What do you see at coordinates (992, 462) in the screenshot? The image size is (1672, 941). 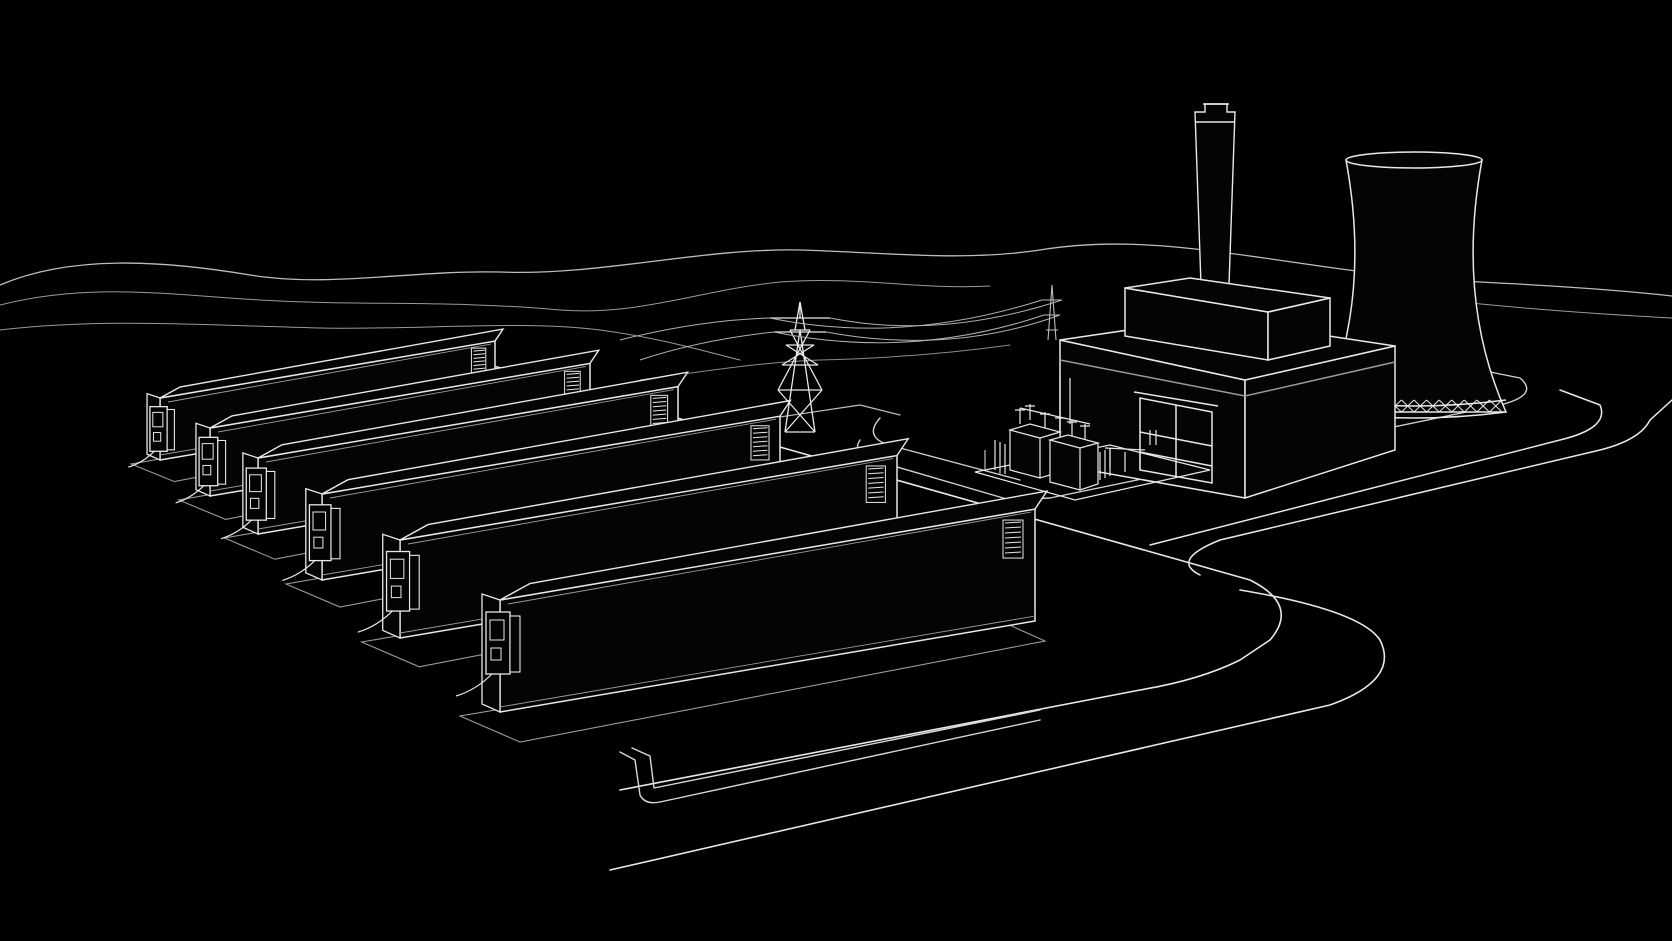 I see `substation-fence` at bounding box center [992, 462].